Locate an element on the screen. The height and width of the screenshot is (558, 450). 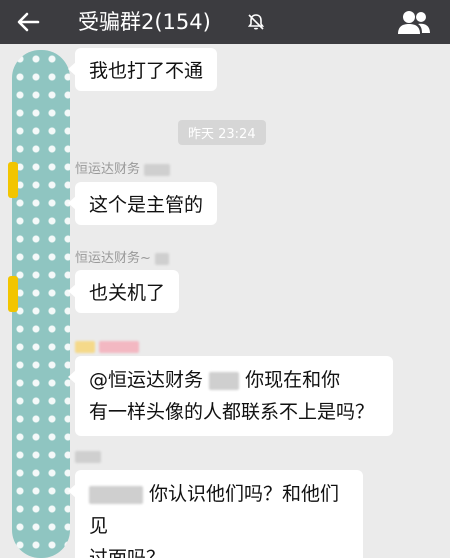
message-bubble: 你认识他们吗？和他们见 过面吗？ is located at coordinates (215, 514).